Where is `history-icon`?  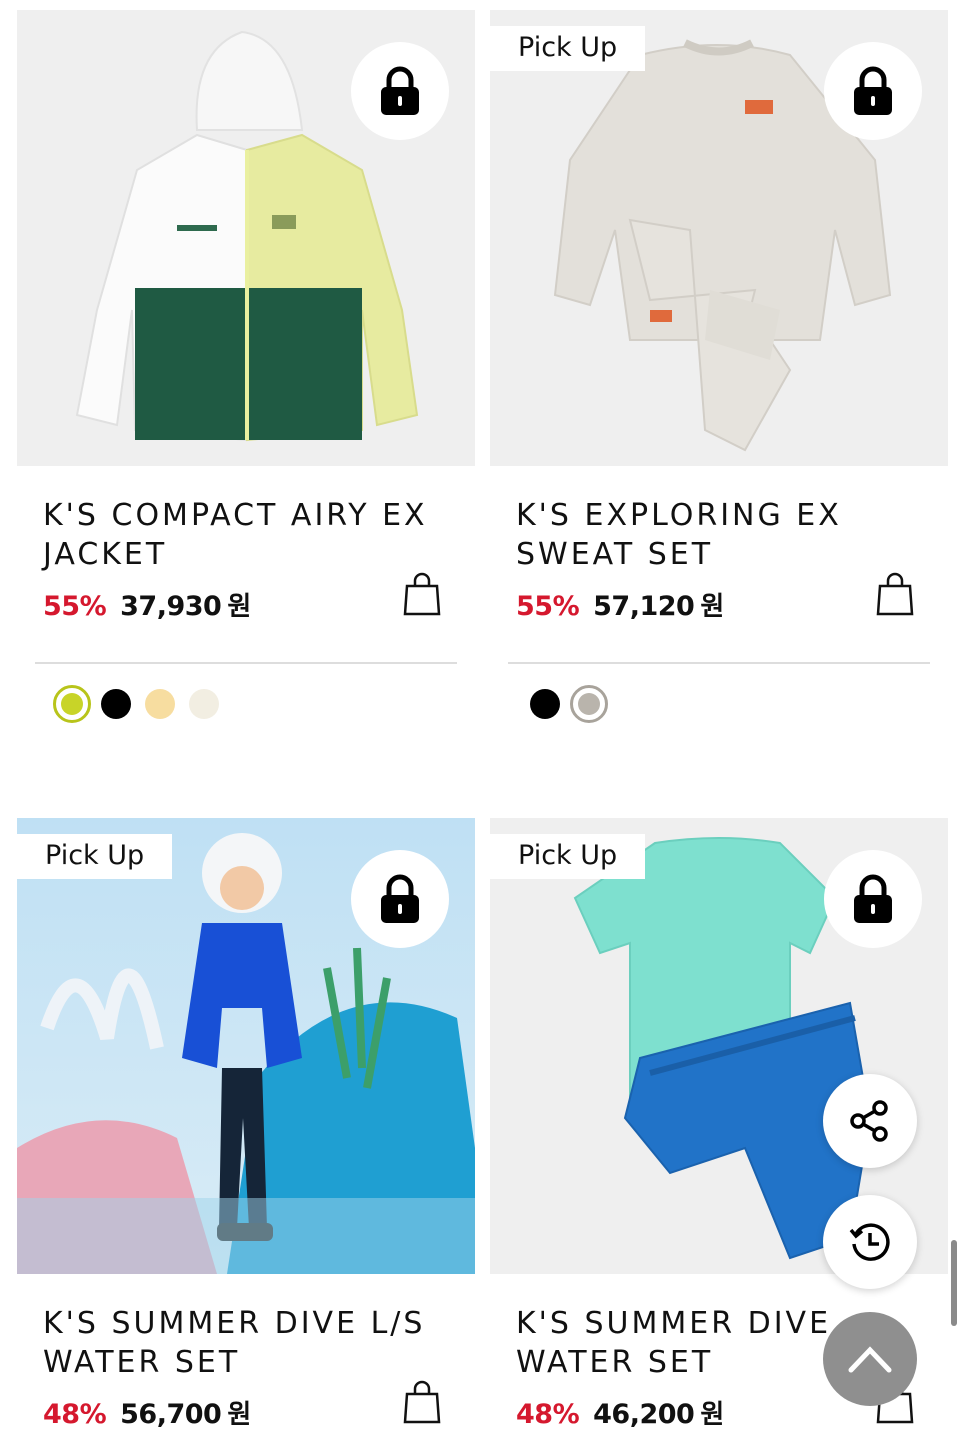 history-icon is located at coordinates (869, 1242).